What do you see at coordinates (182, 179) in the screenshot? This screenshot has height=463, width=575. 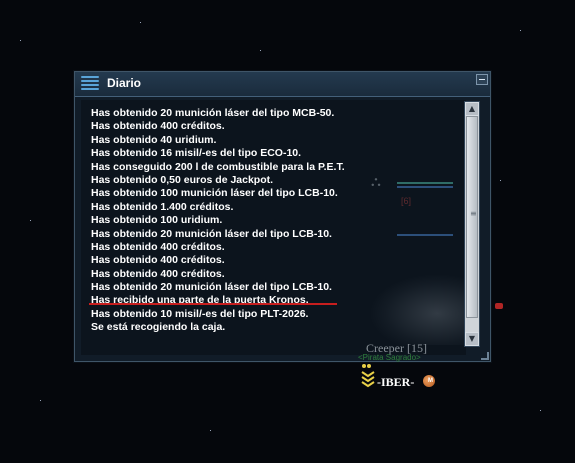 I see `log-entry: Has obtenido 0,50 euros de Jackpot.` at bounding box center [182, 179].